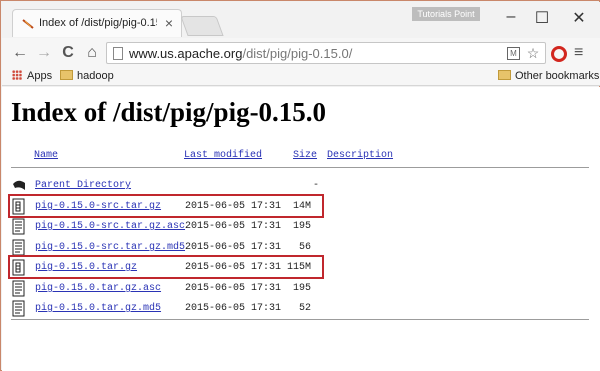  Describe the element at coordinates (557, 76) in the screenshot. I see `bookmark-other-label: Other bookmarks` at that location.